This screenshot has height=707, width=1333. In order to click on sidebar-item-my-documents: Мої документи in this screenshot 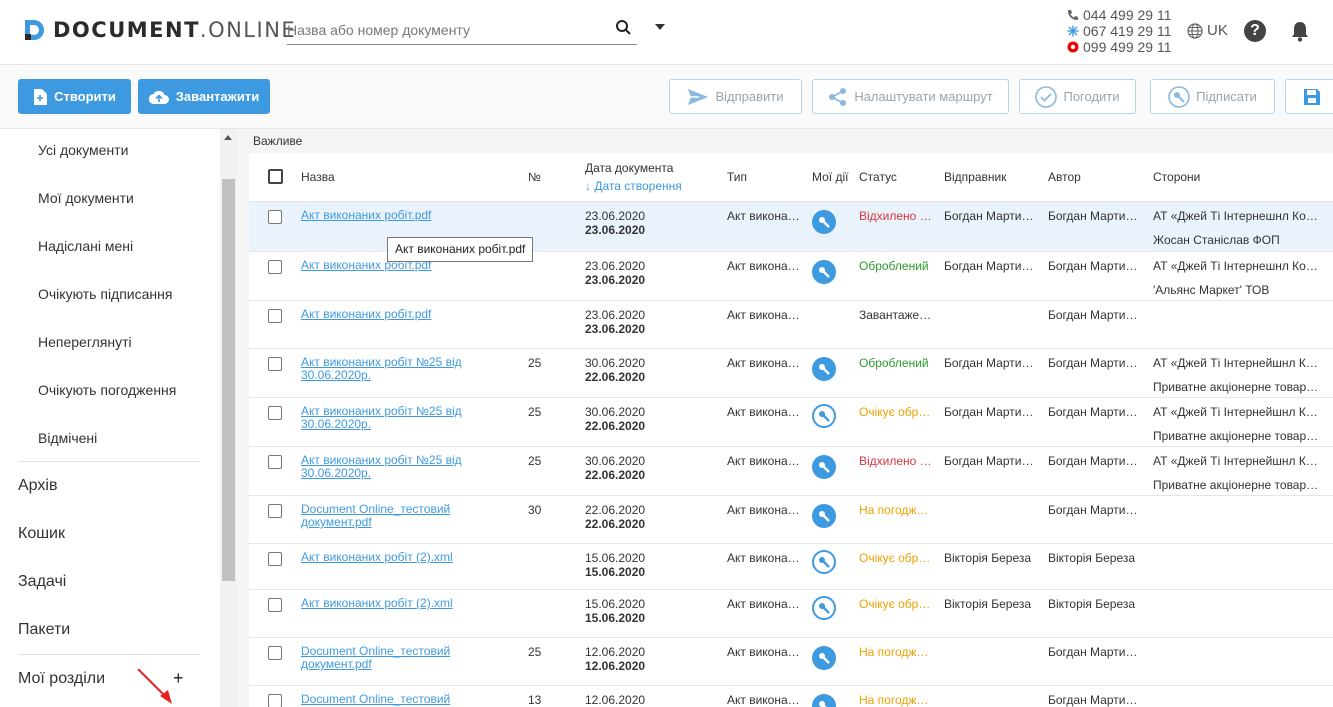, I will do `click(86, 198)`.